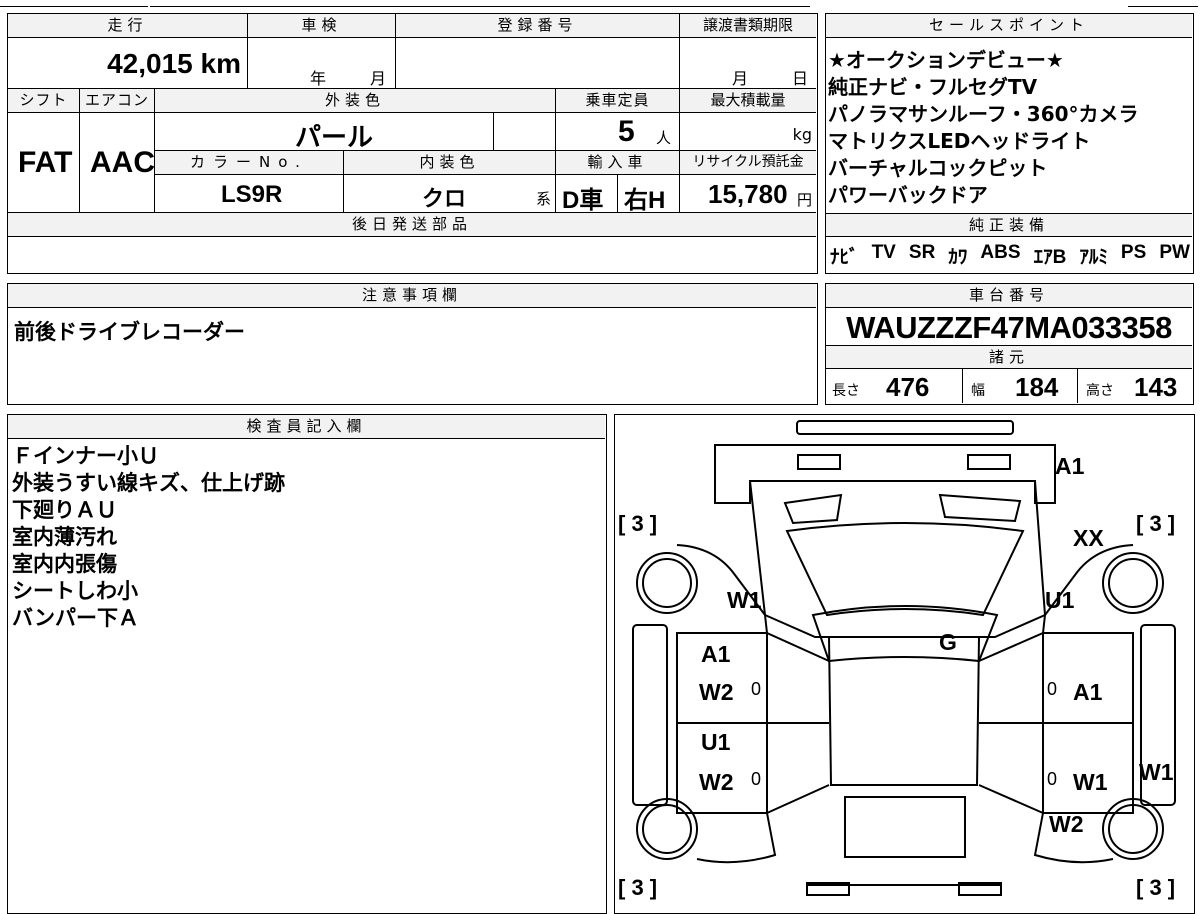  Describe the element at coordinates (1088, 538) in the screenshot. I see `damage-hood: XX` at that location.